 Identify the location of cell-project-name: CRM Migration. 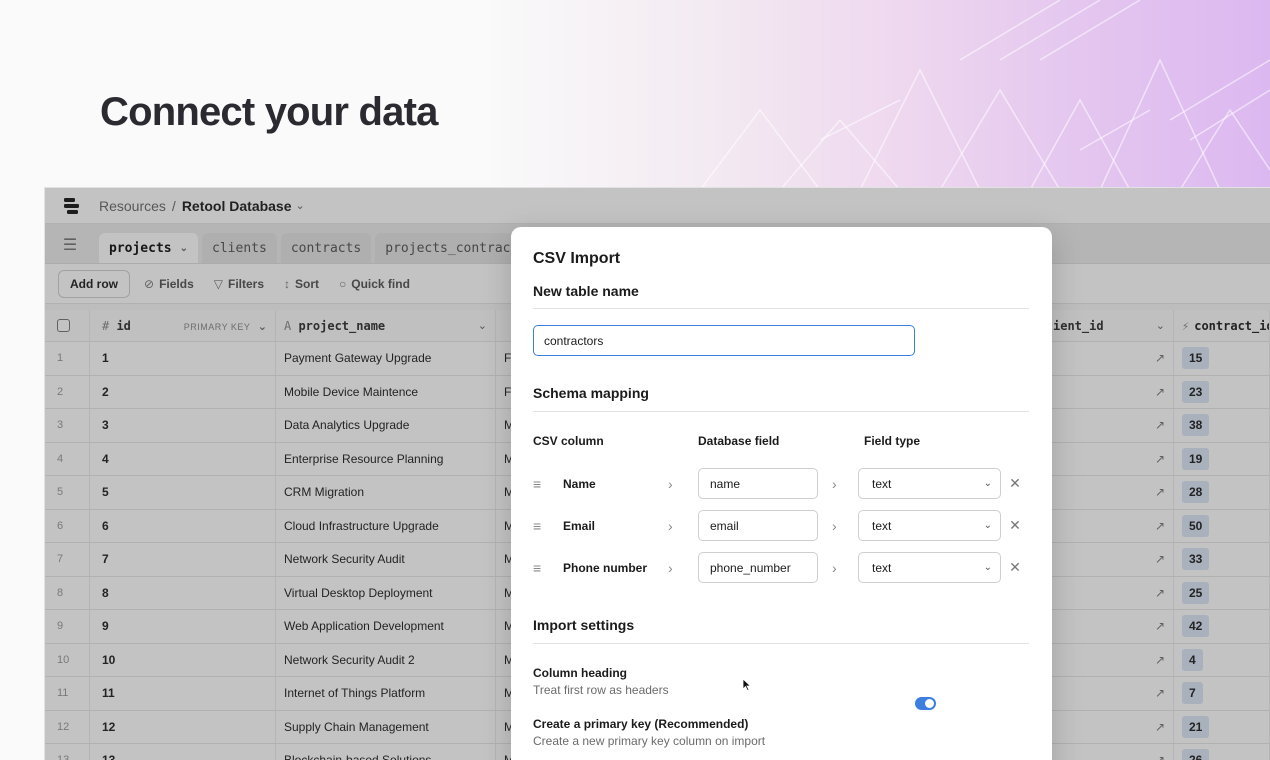
(386, 492).